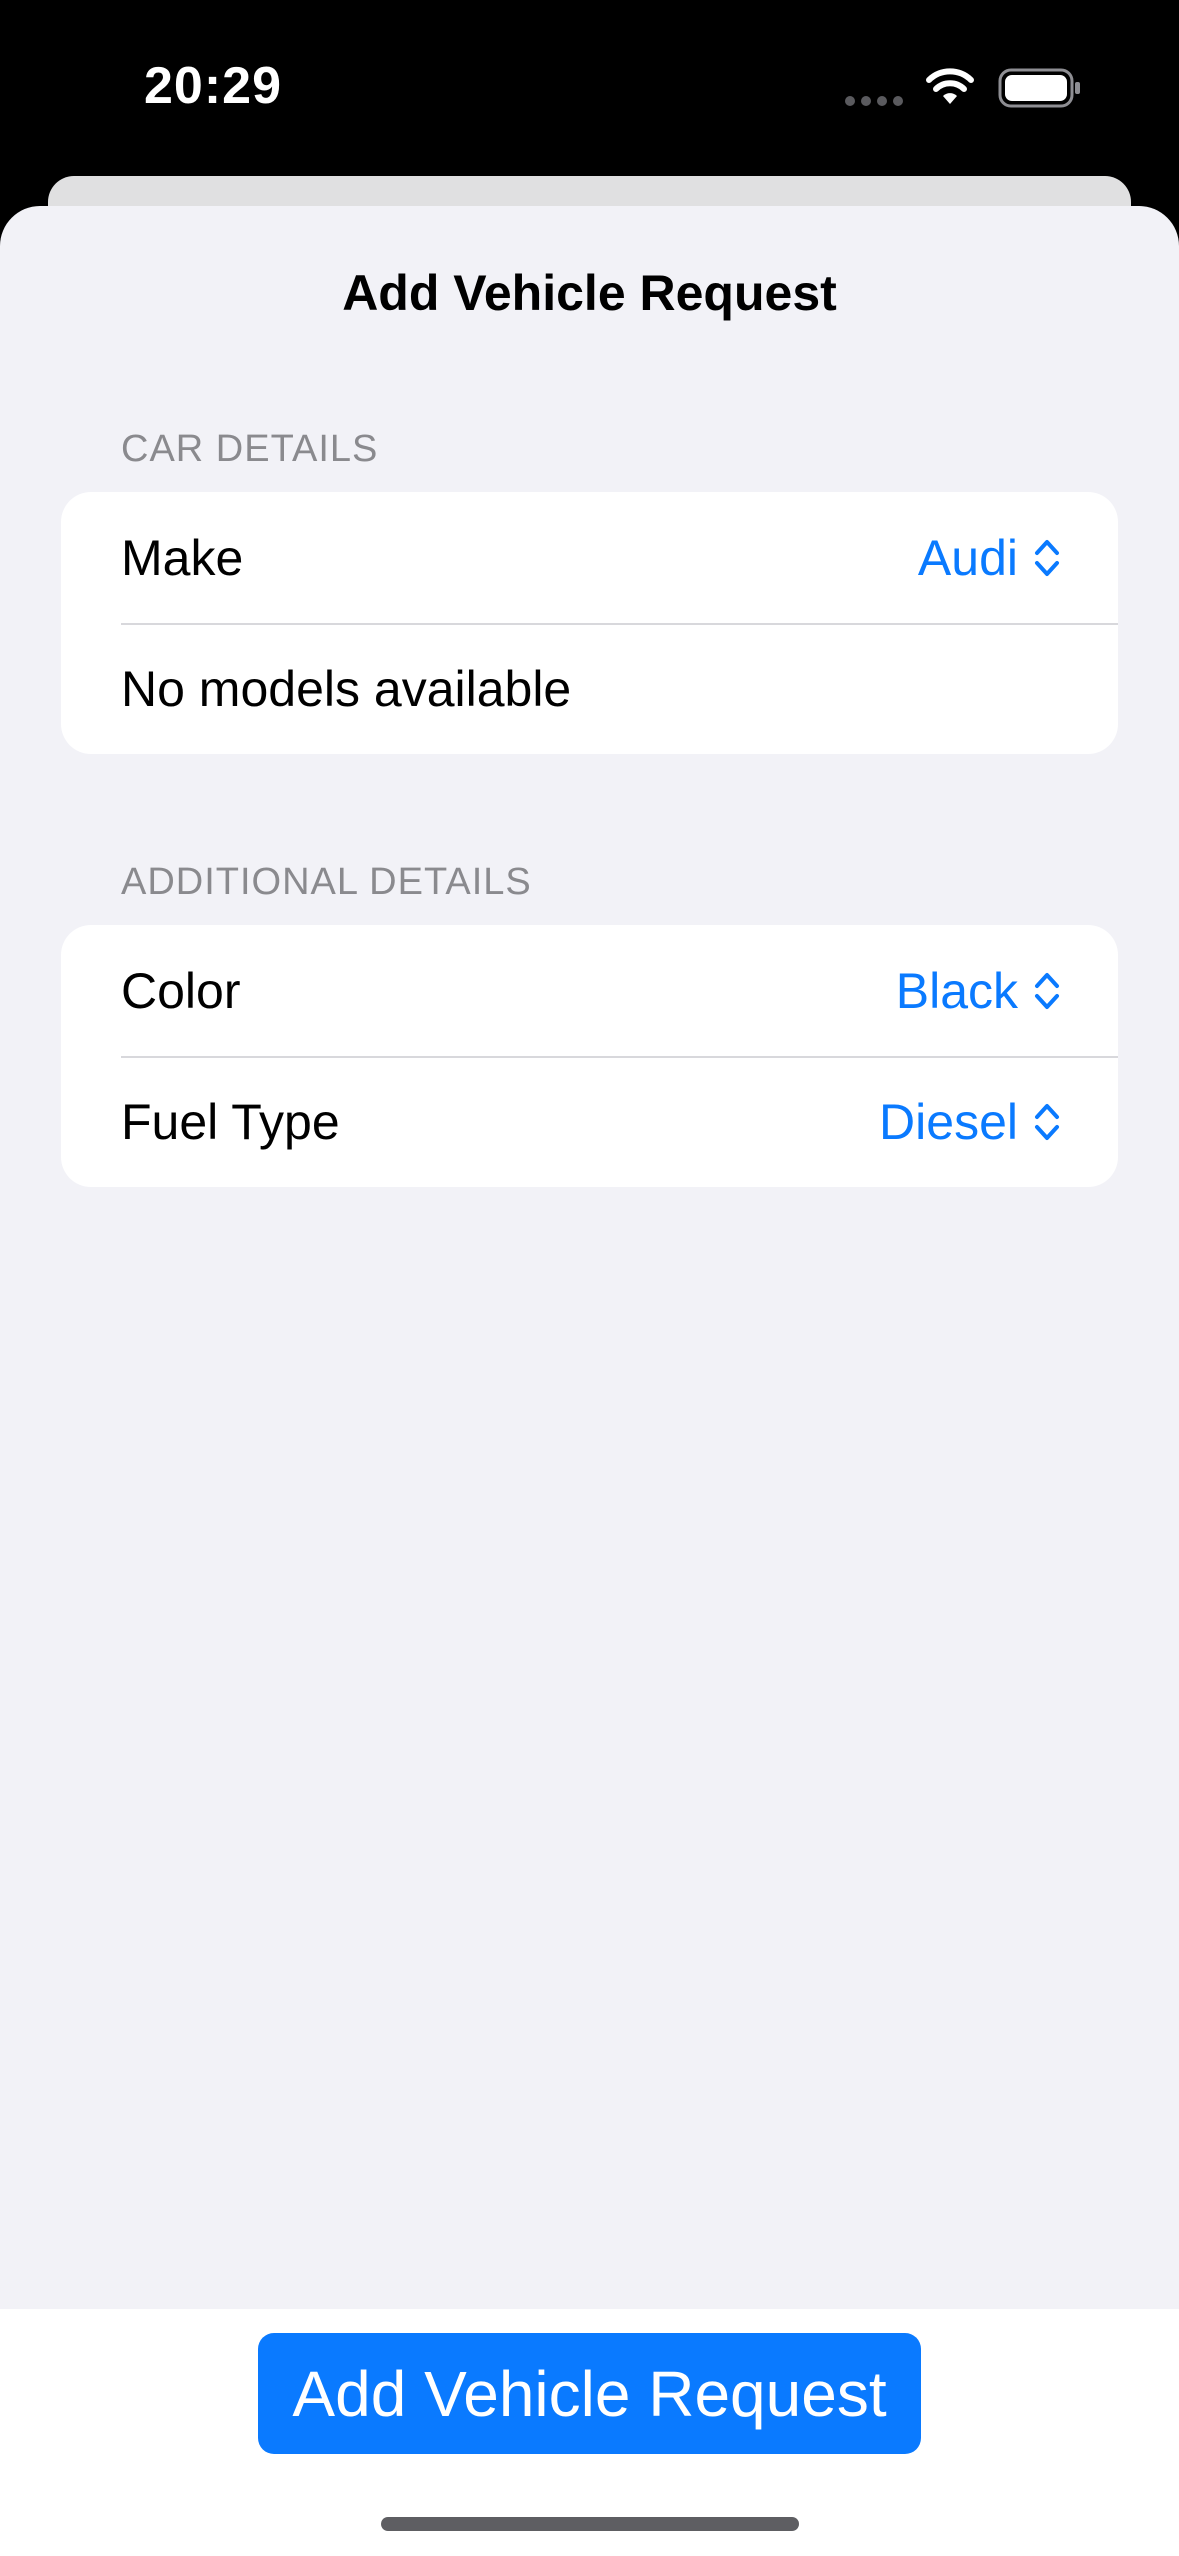 The image size is (1179, 2556). I want to click on make-label: Make, so click(182, 557).